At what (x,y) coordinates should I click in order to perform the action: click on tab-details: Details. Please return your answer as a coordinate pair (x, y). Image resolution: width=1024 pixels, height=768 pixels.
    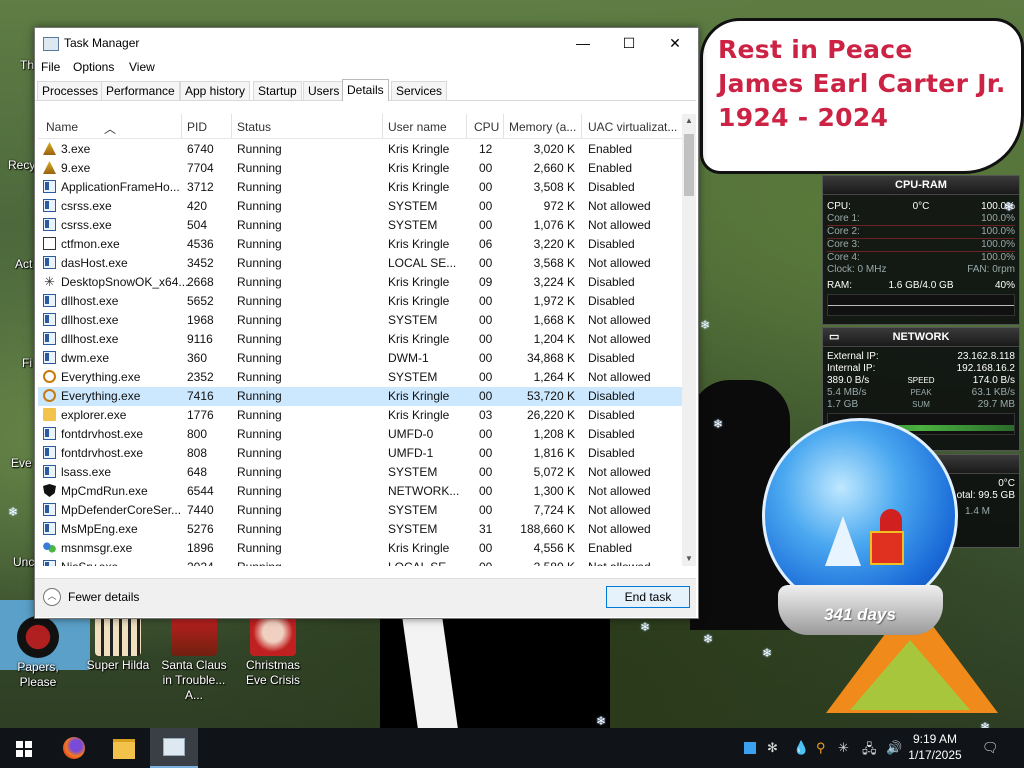
    Looking at the image, I should click on (365, 90).